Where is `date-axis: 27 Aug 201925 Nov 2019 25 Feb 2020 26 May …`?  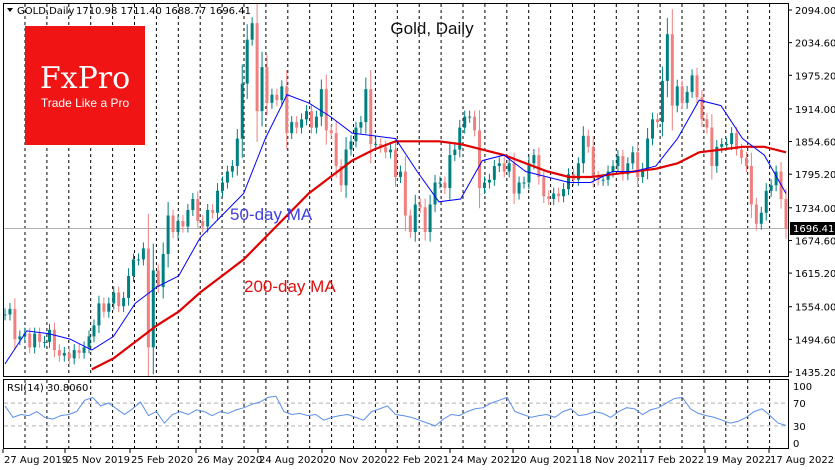 date-axis: 27 Aug 201925 Nov 2019 25 Feb 2020 26 May … is located at coordinates (418, 457).